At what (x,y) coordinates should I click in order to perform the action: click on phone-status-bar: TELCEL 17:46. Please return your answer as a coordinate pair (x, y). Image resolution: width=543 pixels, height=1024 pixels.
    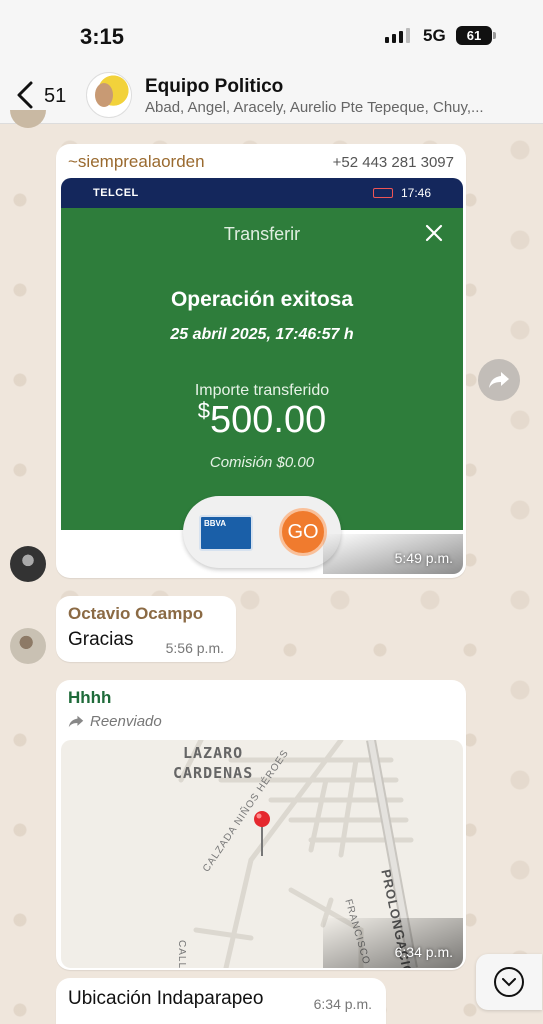
    Looking at the image, I should click on (262, 193).